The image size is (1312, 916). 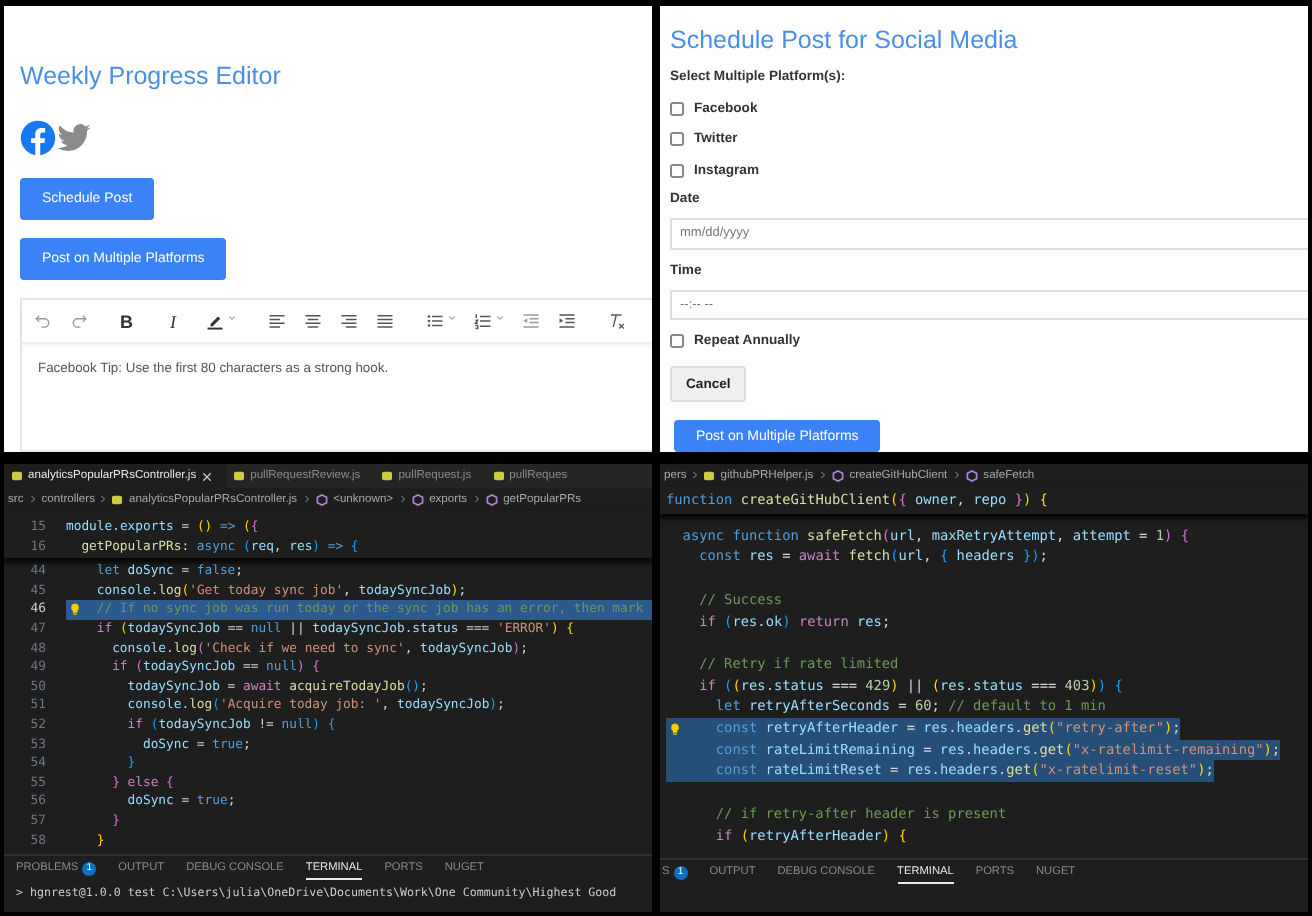 I want to click on bird-icon, so click(x=74, y=138).